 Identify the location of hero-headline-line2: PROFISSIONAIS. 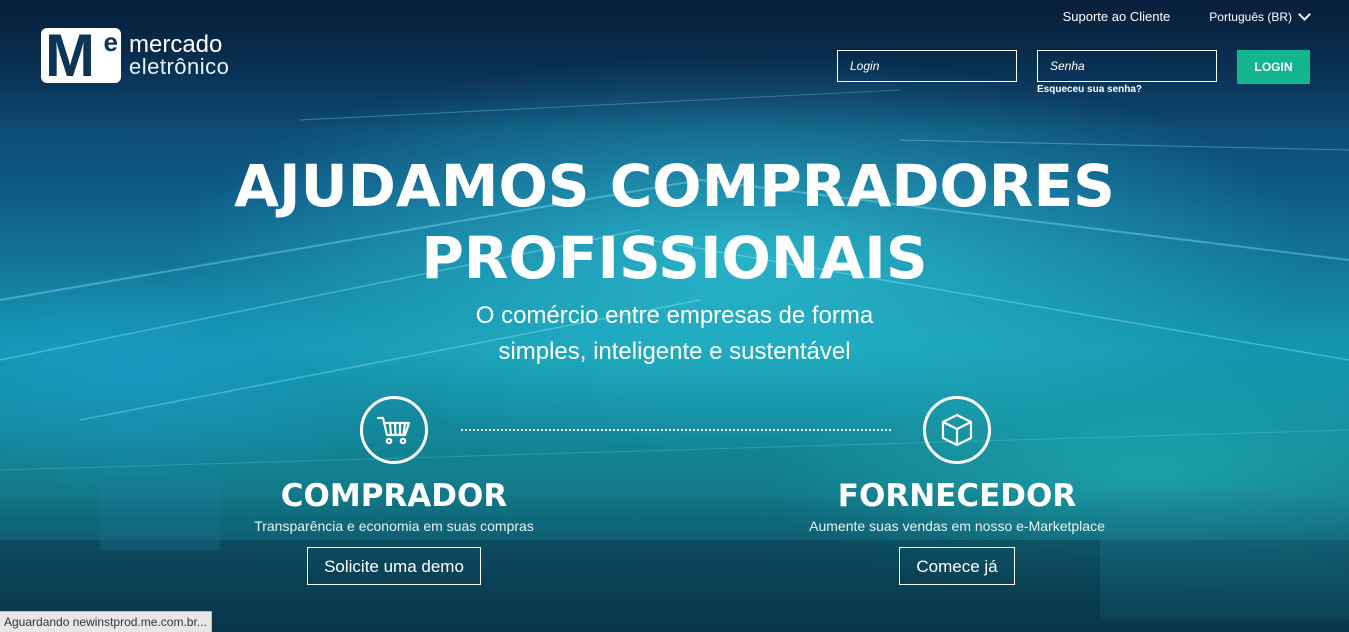
(674, 258).